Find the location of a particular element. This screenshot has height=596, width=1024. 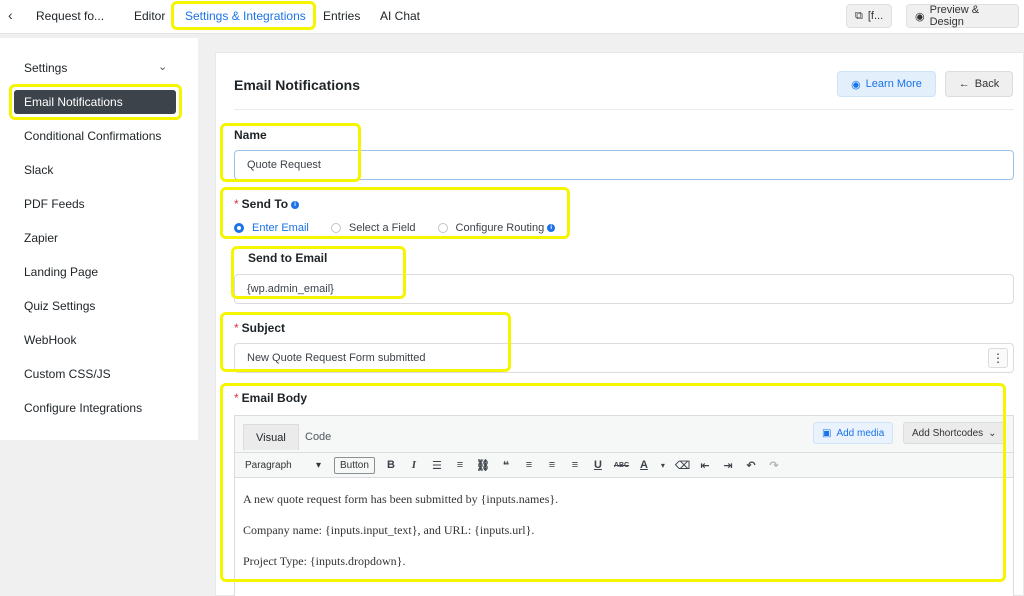

link-icon: ⛓ is located at coordinates (483, 465).